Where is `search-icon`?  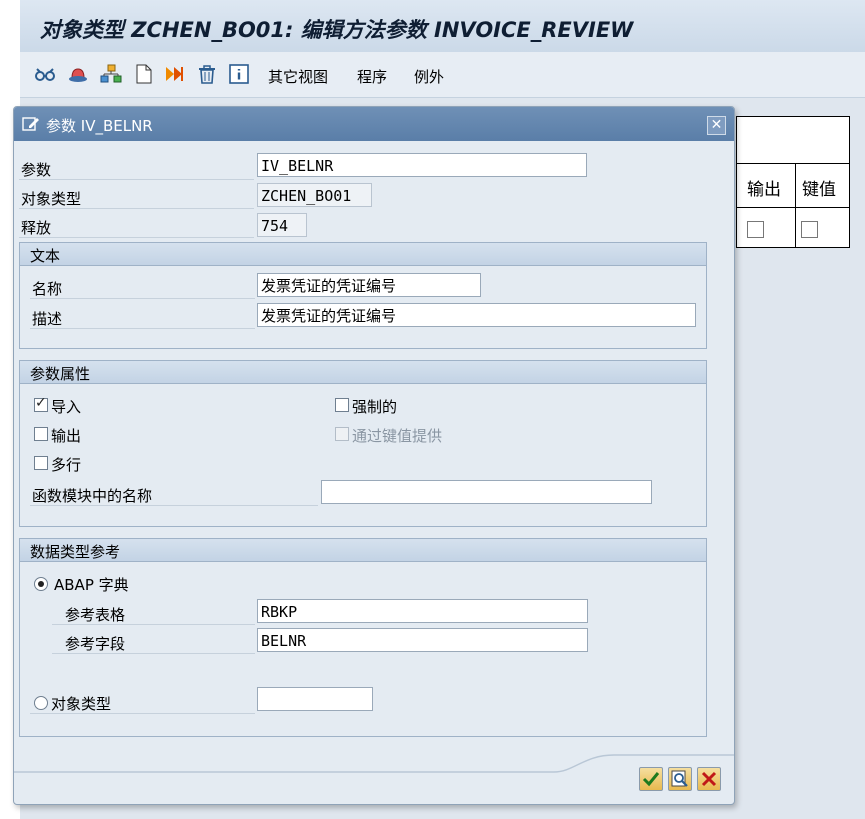
search-icon is located at coordinates (679, 778).